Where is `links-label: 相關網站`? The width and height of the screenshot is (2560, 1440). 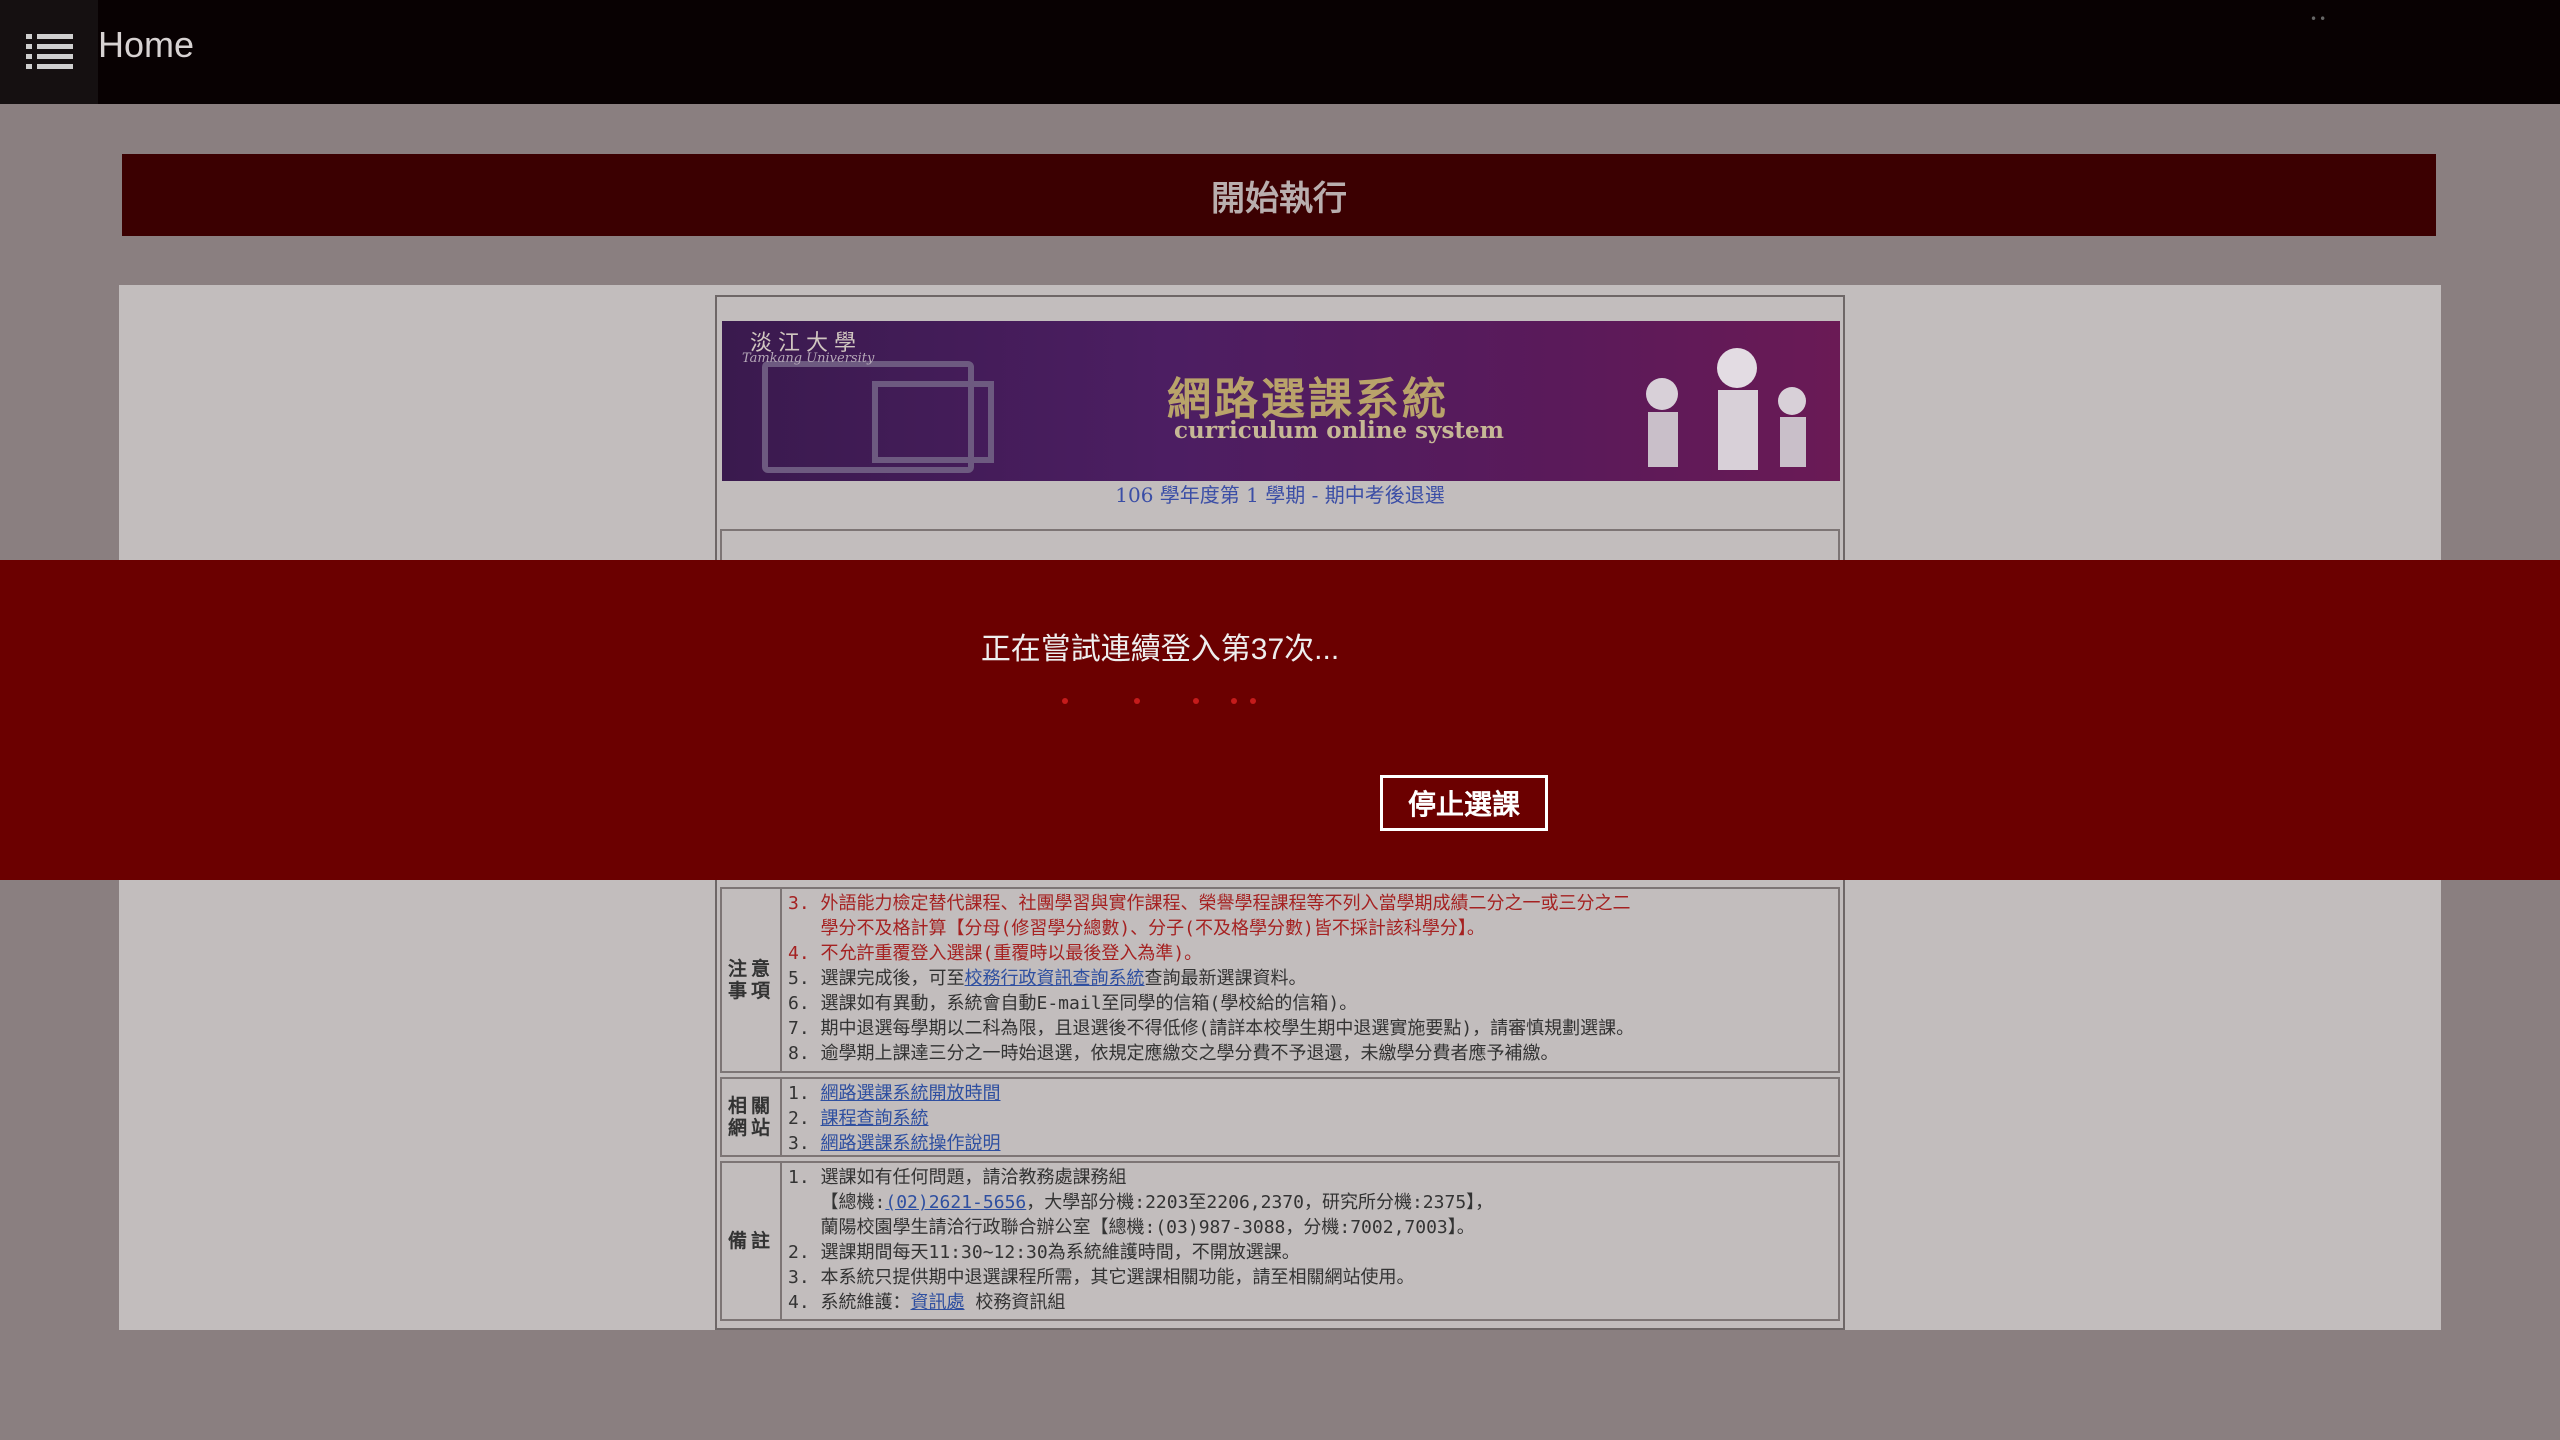
links-label: 相關網站 is located at coordinates (752, 1117).